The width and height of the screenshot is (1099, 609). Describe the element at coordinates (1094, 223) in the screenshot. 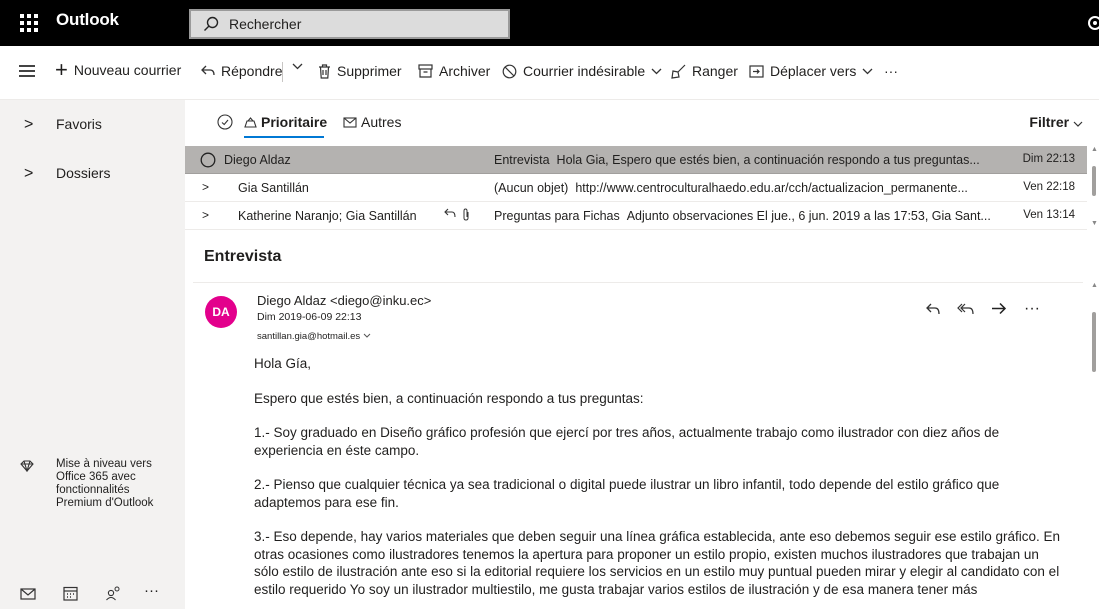

I see `scroll-down-icon: ▼` at that location.